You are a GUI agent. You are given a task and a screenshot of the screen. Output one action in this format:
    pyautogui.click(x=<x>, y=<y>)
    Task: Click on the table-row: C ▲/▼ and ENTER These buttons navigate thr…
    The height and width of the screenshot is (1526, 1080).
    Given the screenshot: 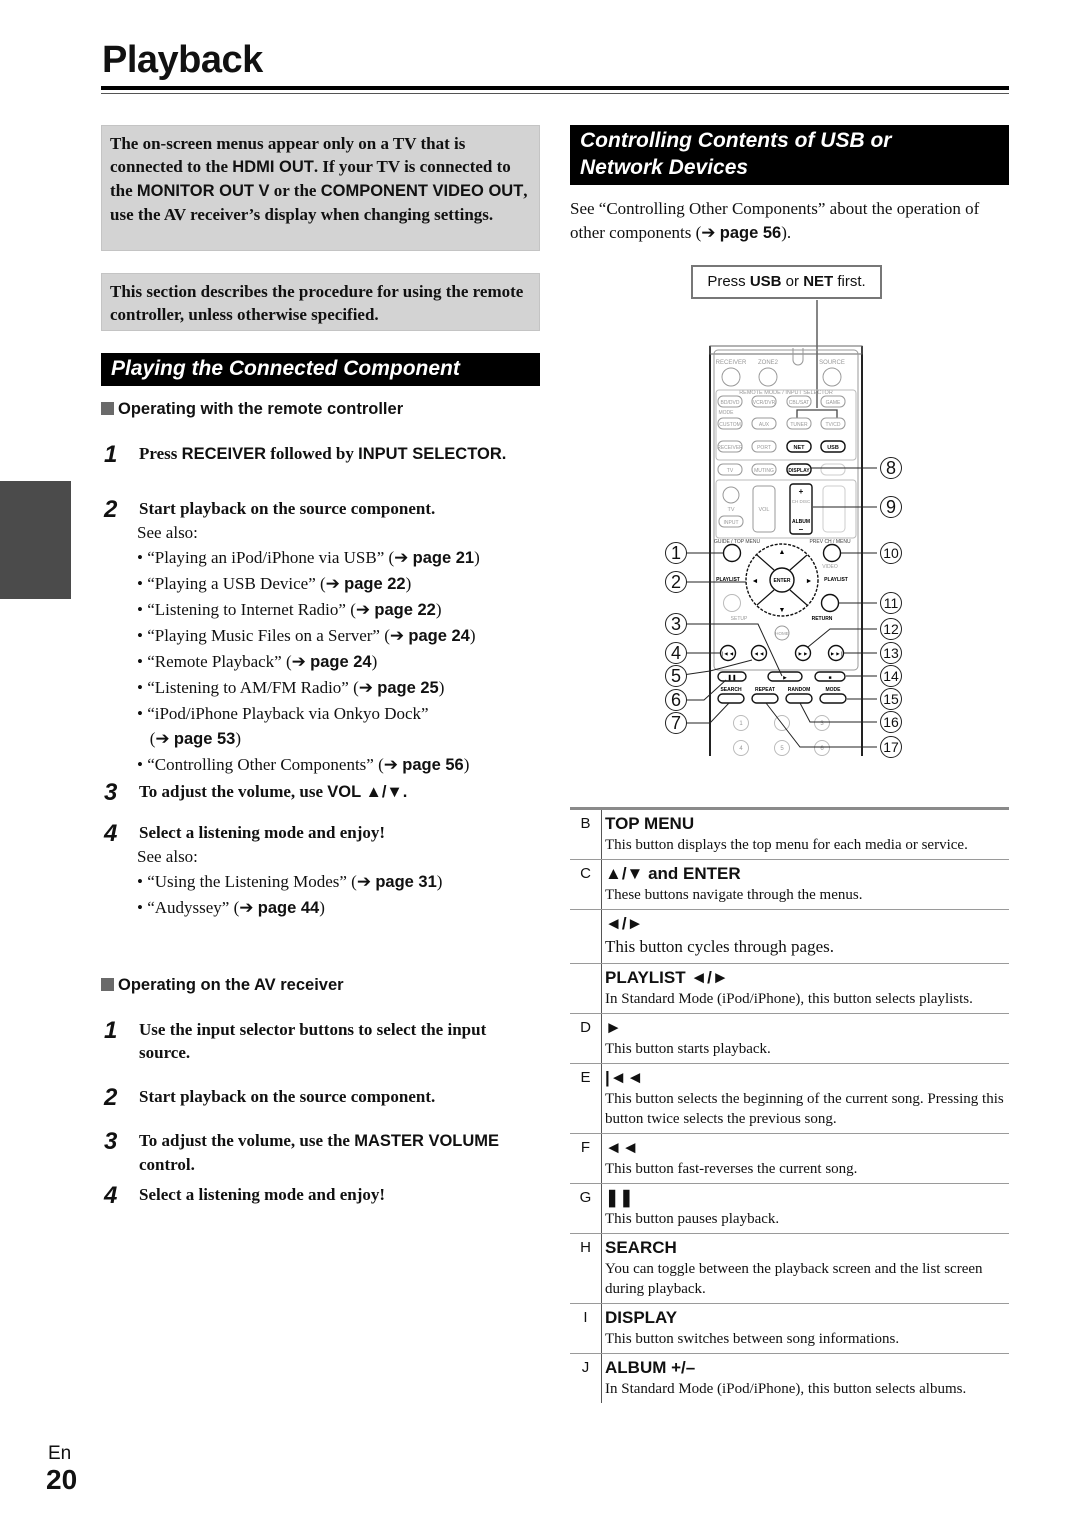 What is the action you would take?
    pyautogui.click(x=789, y=885)
    